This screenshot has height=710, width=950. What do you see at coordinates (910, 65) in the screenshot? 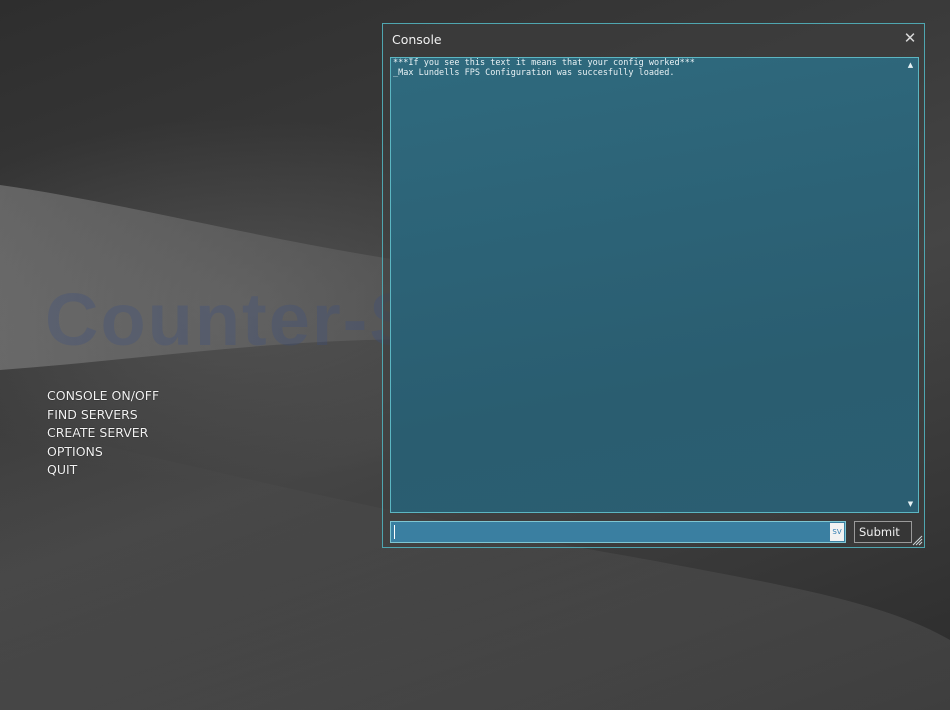
I see `scroll-up-arrow-icon: ▲` at bounding box center [910, 65].